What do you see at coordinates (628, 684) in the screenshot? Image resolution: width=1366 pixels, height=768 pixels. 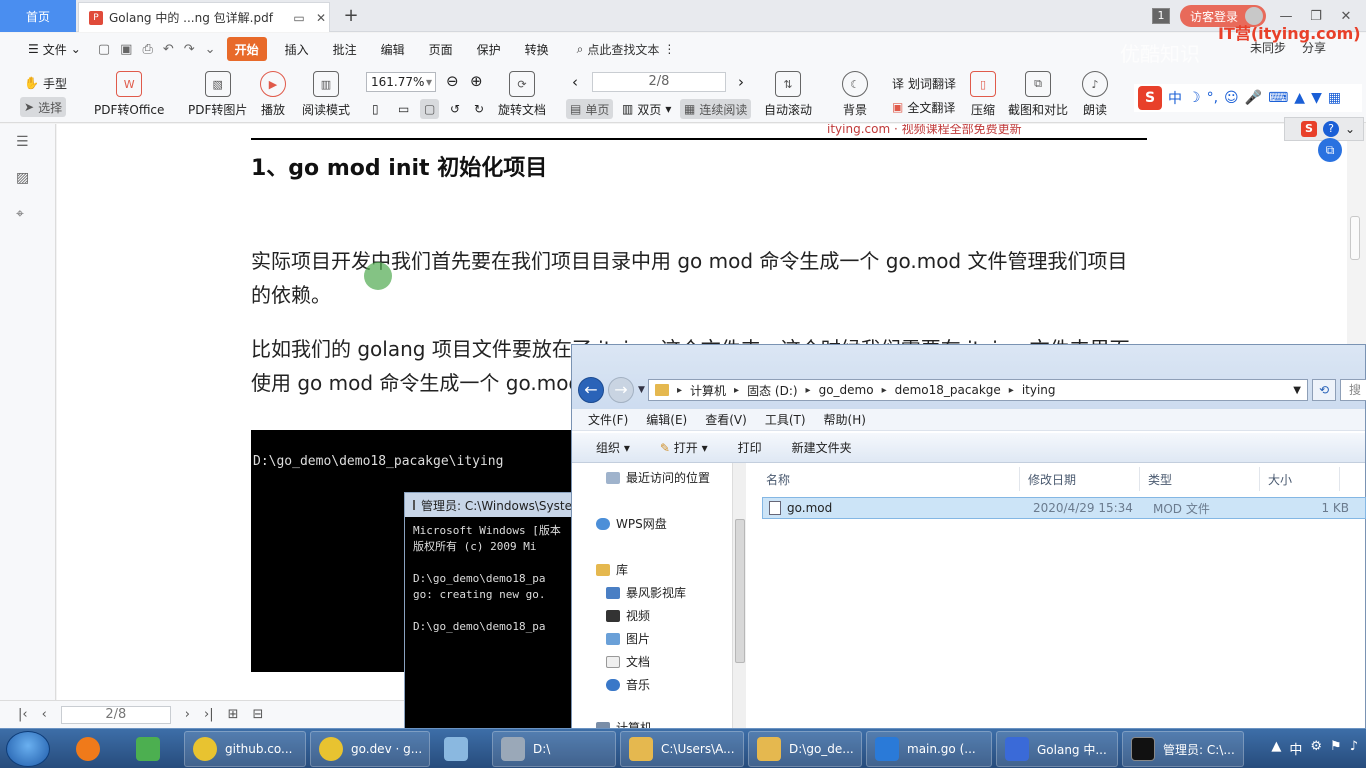 I see `nav-item-music: 音乐` at bounding box center [628, 684].